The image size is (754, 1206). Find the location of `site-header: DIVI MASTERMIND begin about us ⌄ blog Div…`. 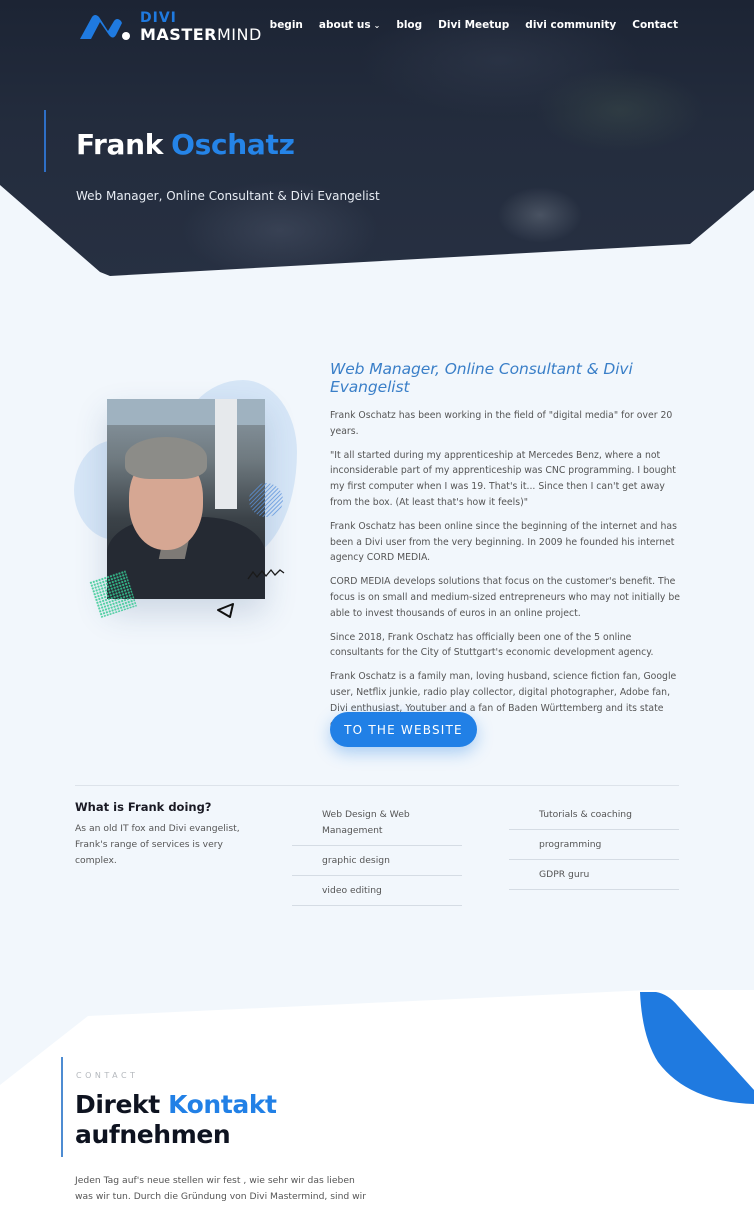

site-header: DIVI MASTERMIND begin about us ⌄ blog Div… is located at coordinates (377, 26).